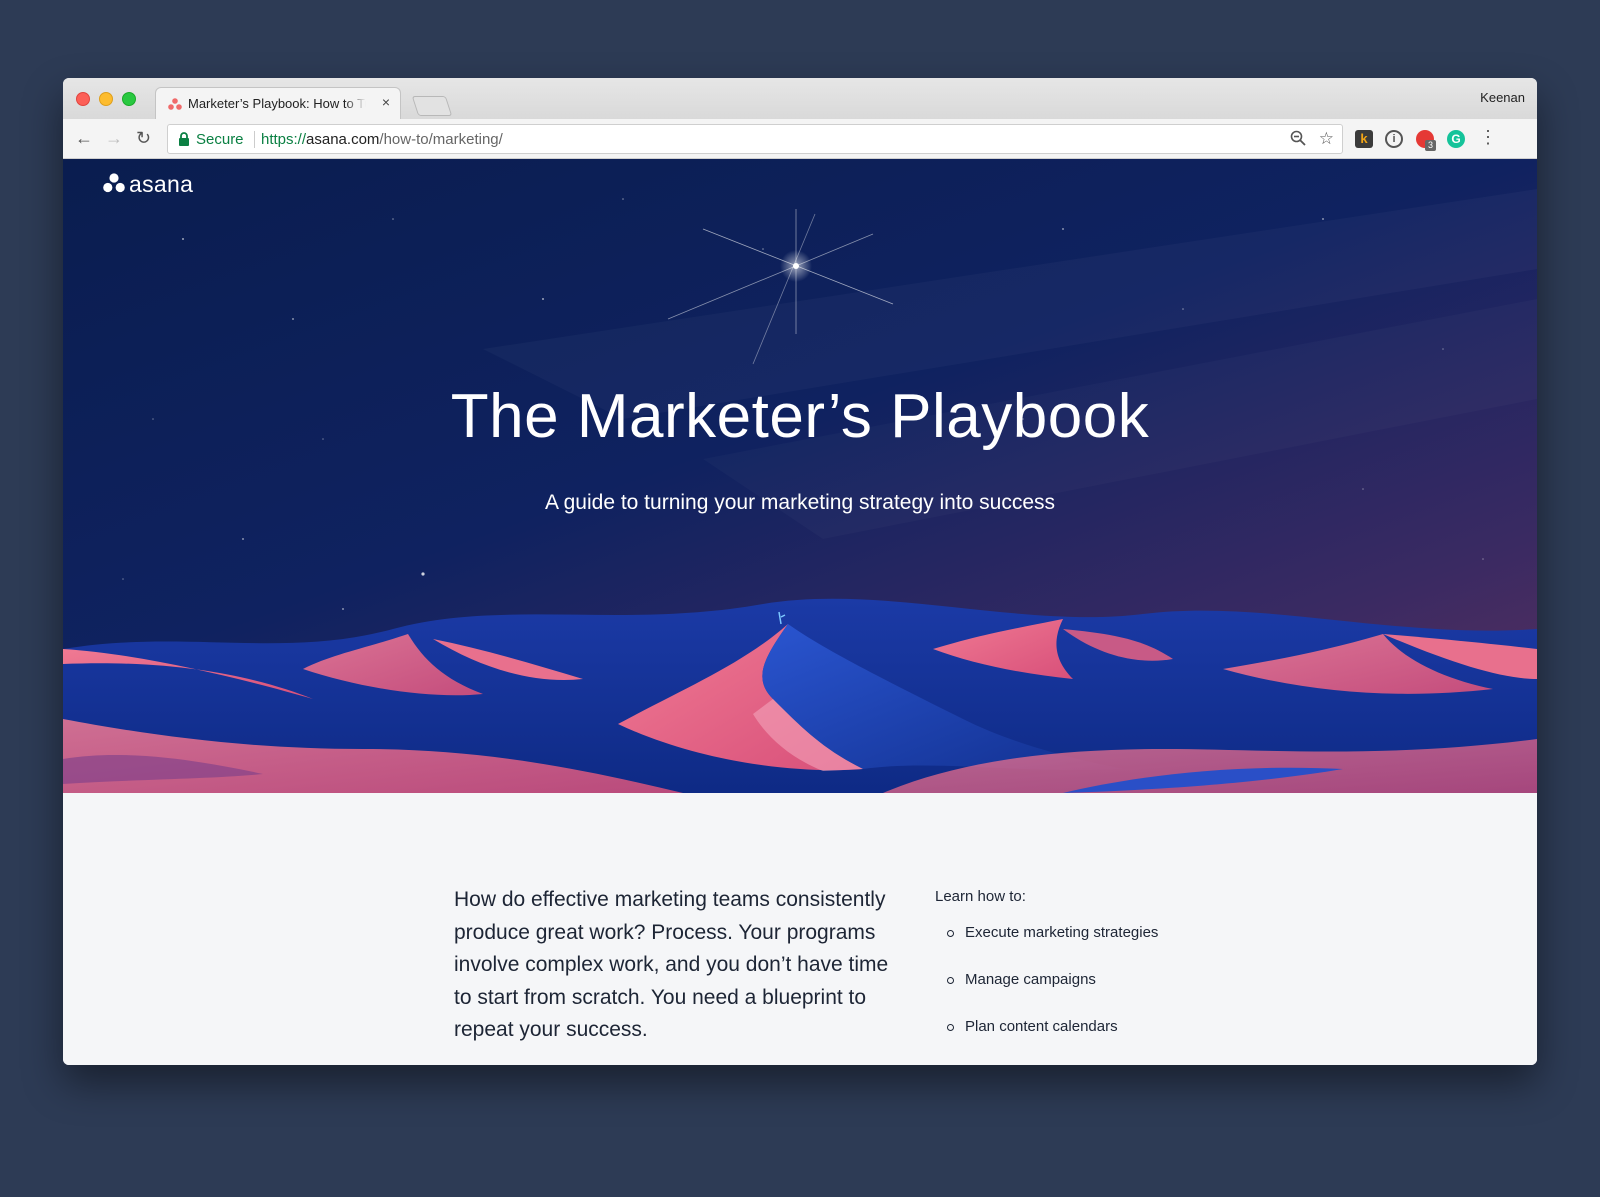 The height and width of the screenshot is (1197, 1600). What do you see at coordinates (1502, 97) in the screenshot?
I see `profile-name: Keenan` at bounding box center [1502, 97].